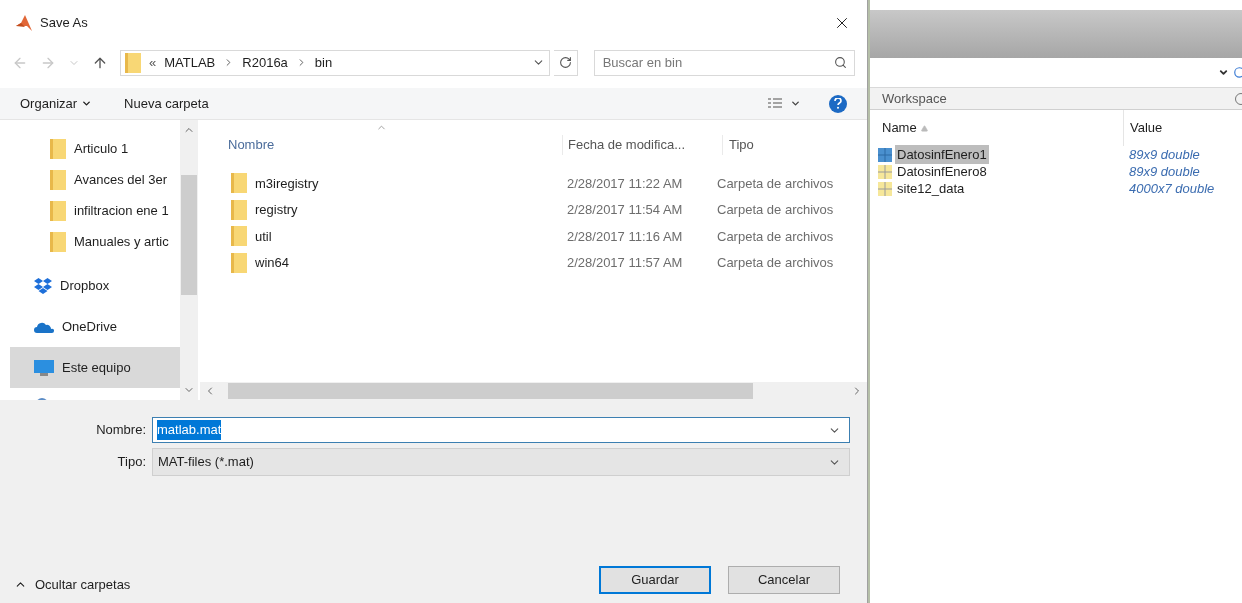  Describe the element at coordinates (189, 430) in the screenshot. I see `filename-value: matlab.mat` at that location.